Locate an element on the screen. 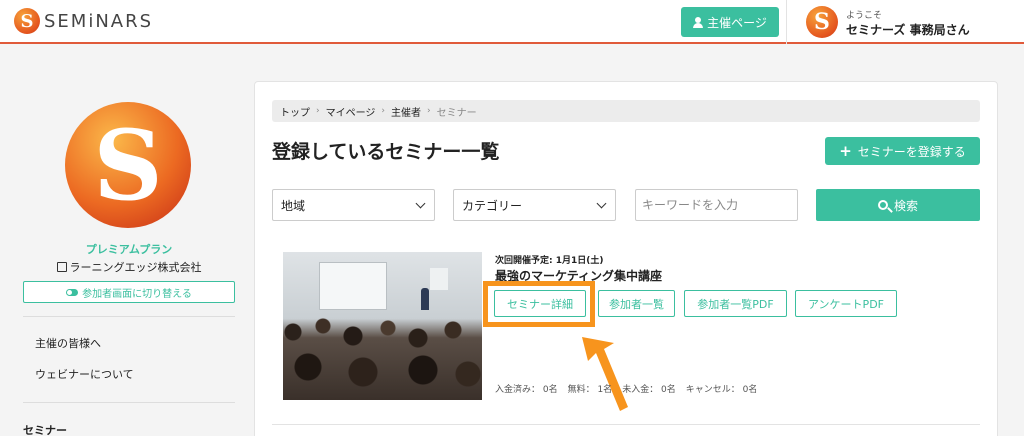 The height and width of the screenshot is (436, 1024). keyword-input is located at coordinates (716, 205).